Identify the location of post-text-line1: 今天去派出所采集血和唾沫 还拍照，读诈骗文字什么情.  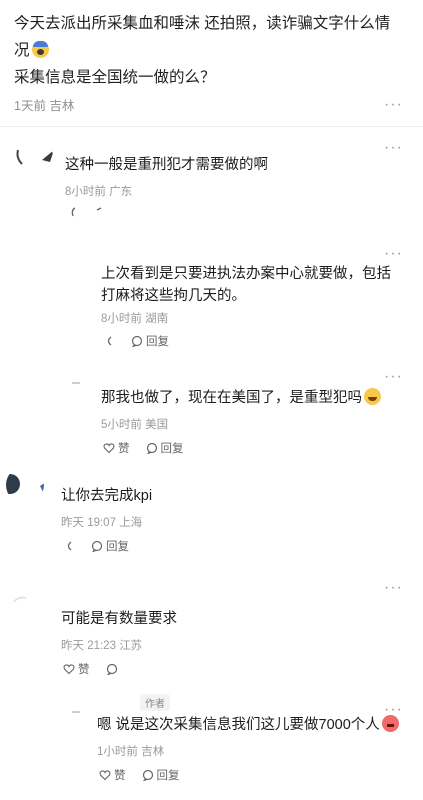
(202, 23).